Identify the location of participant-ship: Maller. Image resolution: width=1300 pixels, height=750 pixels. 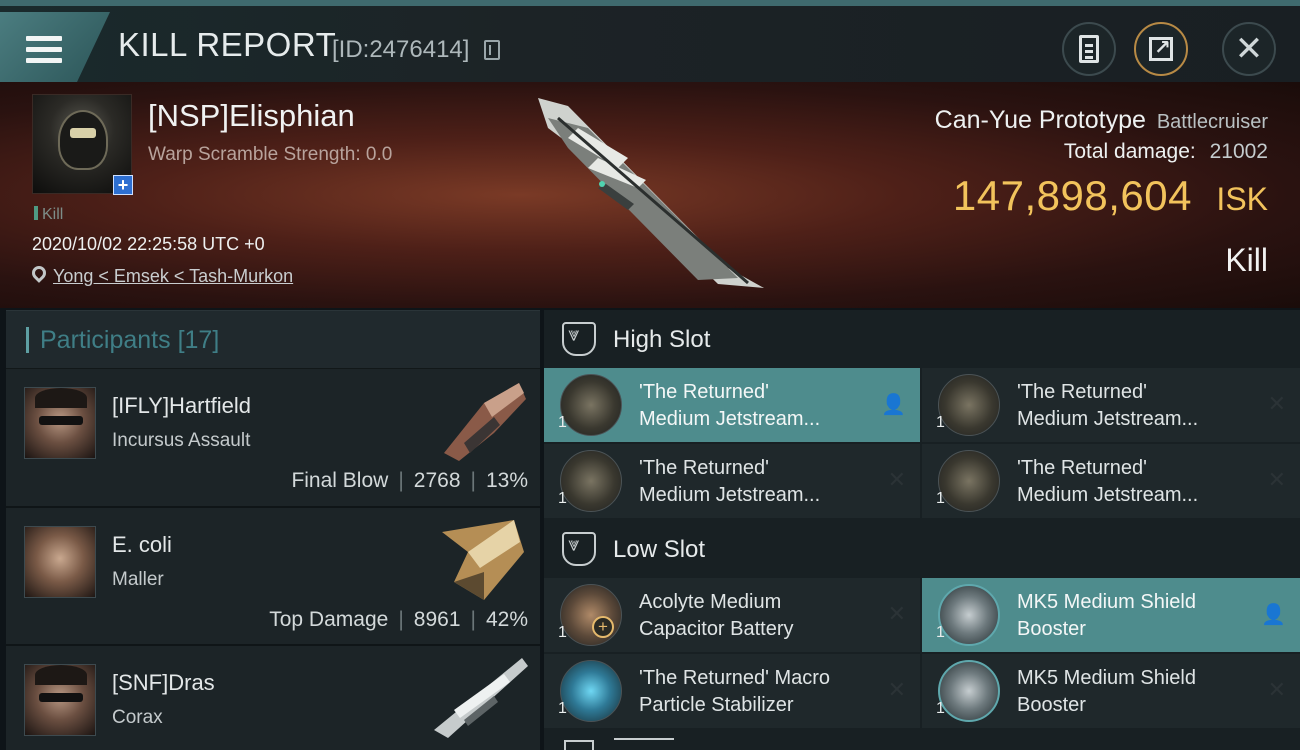
(138, 579).